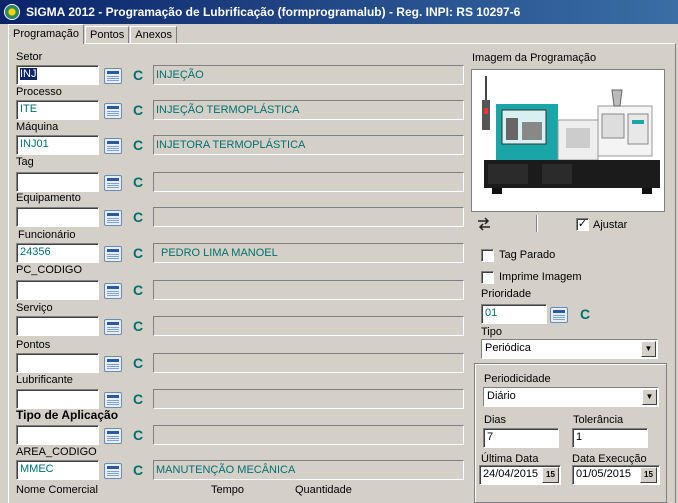 The height and width of the screenshot is (503, 678). Describe the element at coordinates (138, 217) in the screenshot. I see `equipamento-clear-button: C` at that location.